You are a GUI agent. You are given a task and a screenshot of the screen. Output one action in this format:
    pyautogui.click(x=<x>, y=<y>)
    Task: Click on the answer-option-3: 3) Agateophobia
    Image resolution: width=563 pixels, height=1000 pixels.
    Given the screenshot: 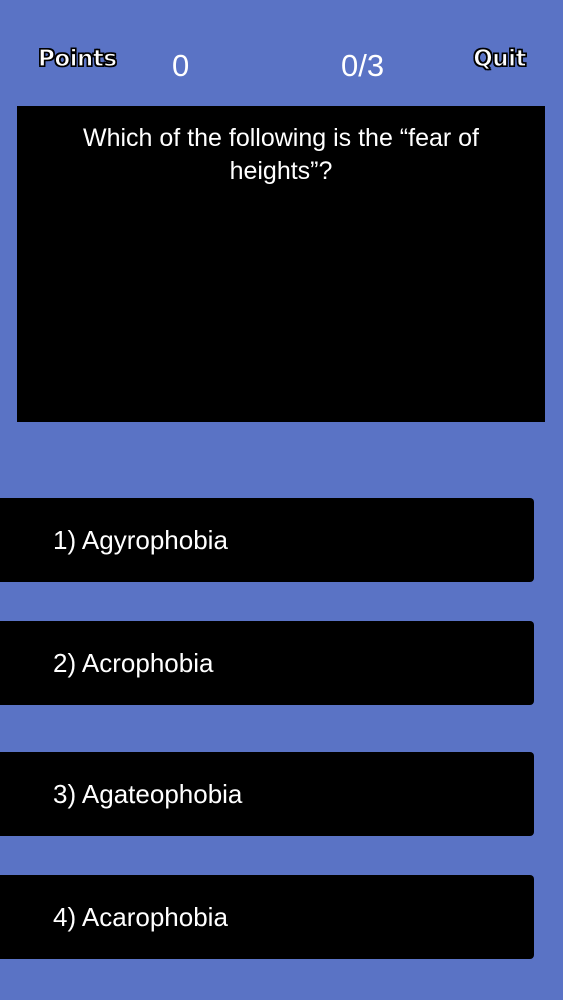 What is the action you would take?
    pyautogui.click(x=267, y=794)
    